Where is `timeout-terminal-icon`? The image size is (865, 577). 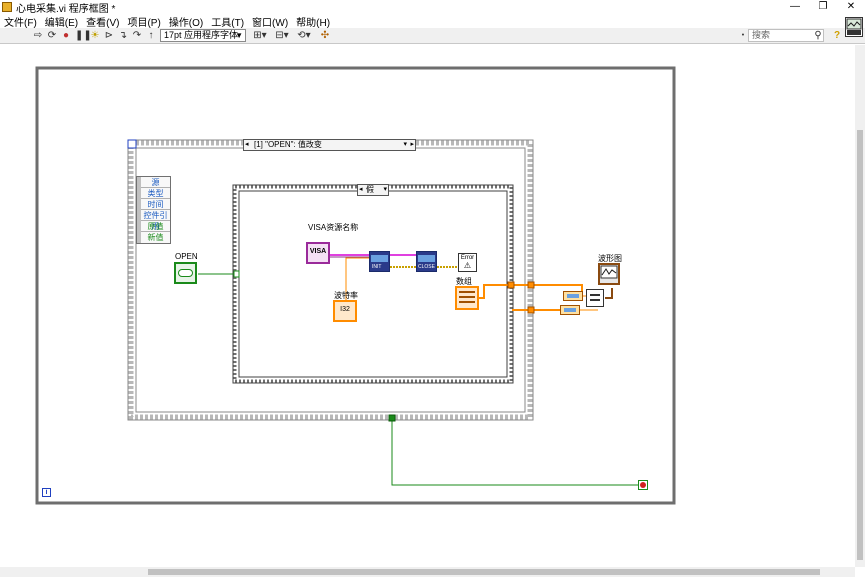 timeout-terminal-icon is located at coordinates (132, 144).